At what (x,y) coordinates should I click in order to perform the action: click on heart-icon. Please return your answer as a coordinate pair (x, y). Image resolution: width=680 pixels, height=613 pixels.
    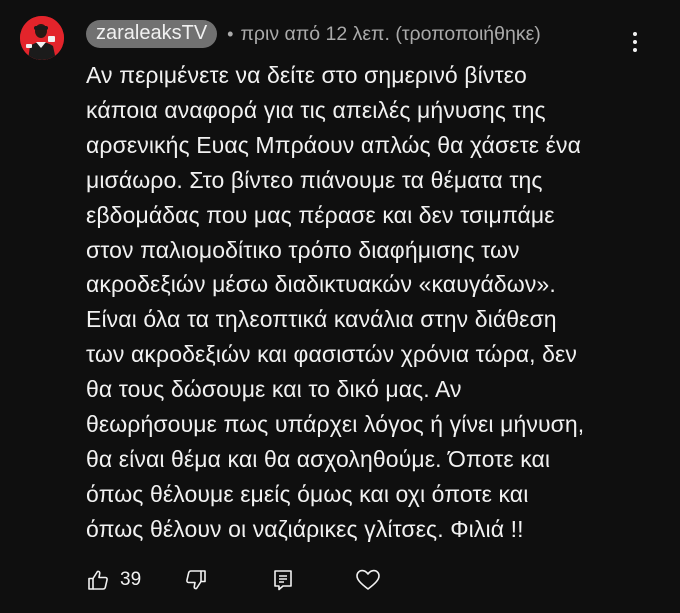
    Looking at the image, I should click on (368, 579).